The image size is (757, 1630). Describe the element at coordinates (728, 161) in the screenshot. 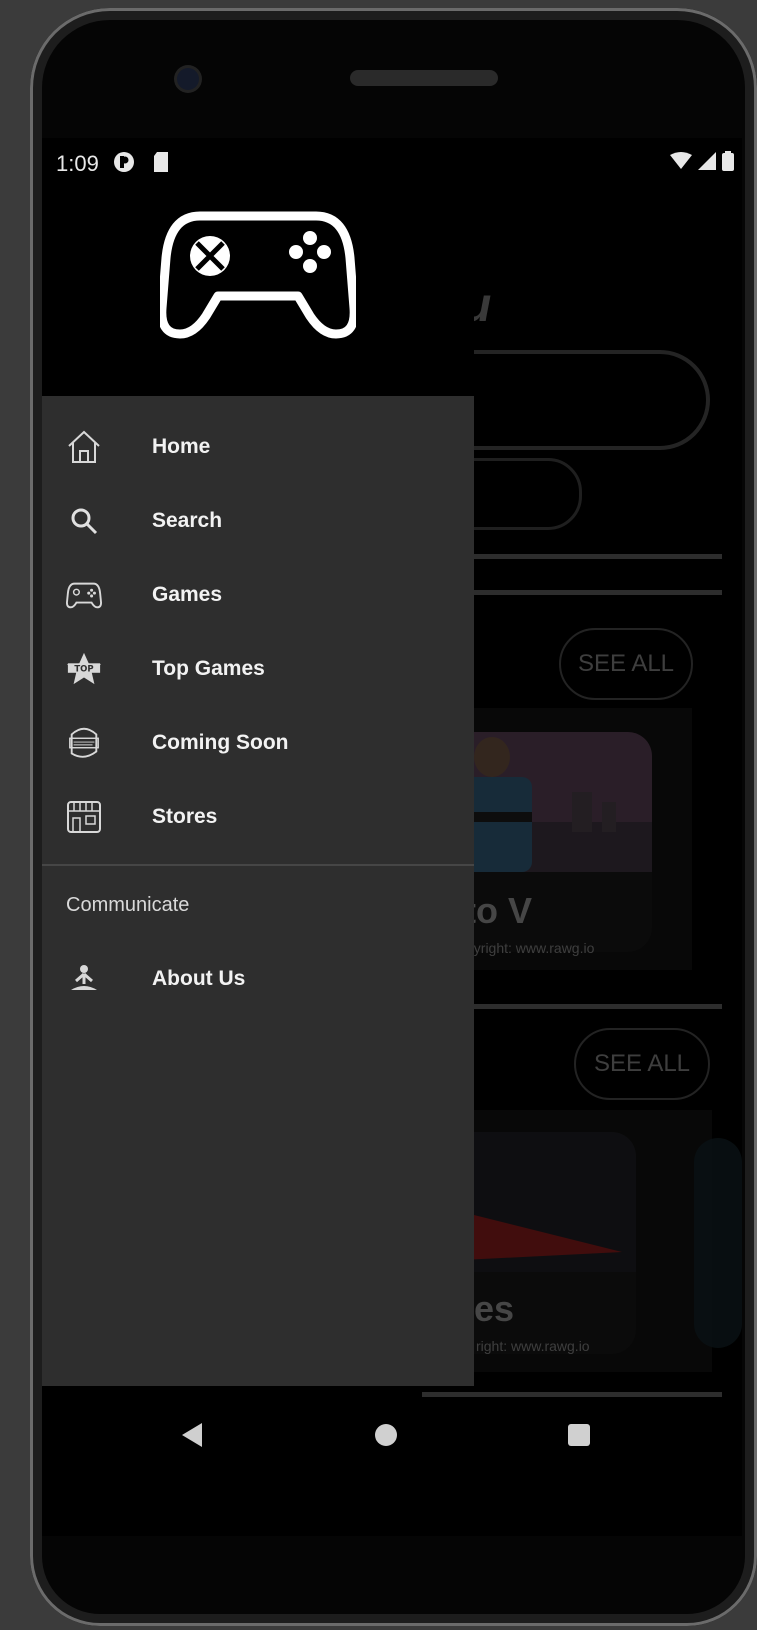

I see `battery-icon` at that location.